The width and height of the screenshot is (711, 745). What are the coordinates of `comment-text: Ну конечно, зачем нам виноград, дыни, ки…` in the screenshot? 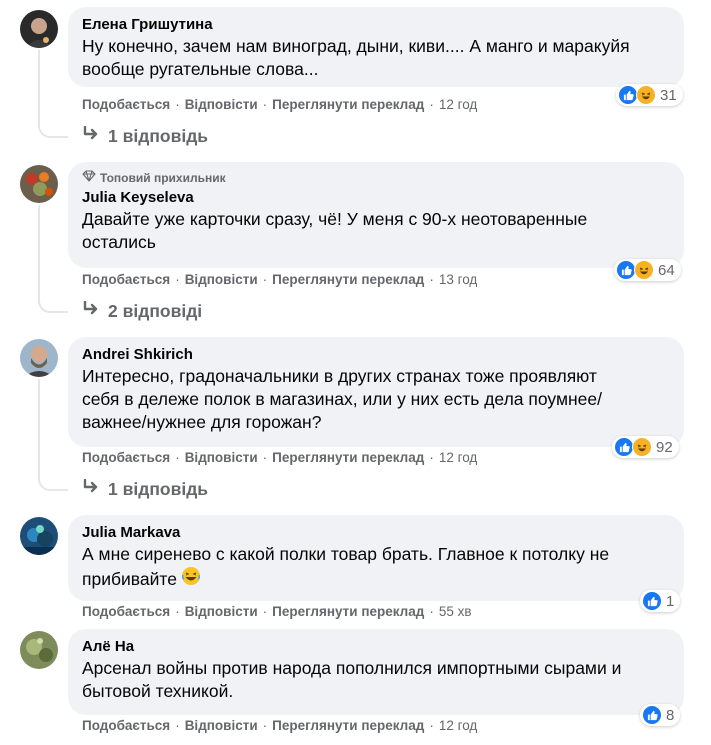 It's located at (377, 58).